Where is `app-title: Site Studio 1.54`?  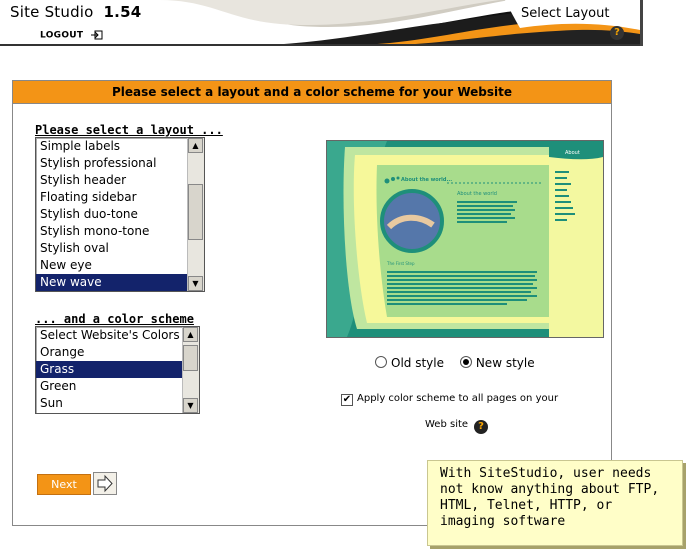
app-title: Site Studio 1.54 is located at coordinates (75, 12).